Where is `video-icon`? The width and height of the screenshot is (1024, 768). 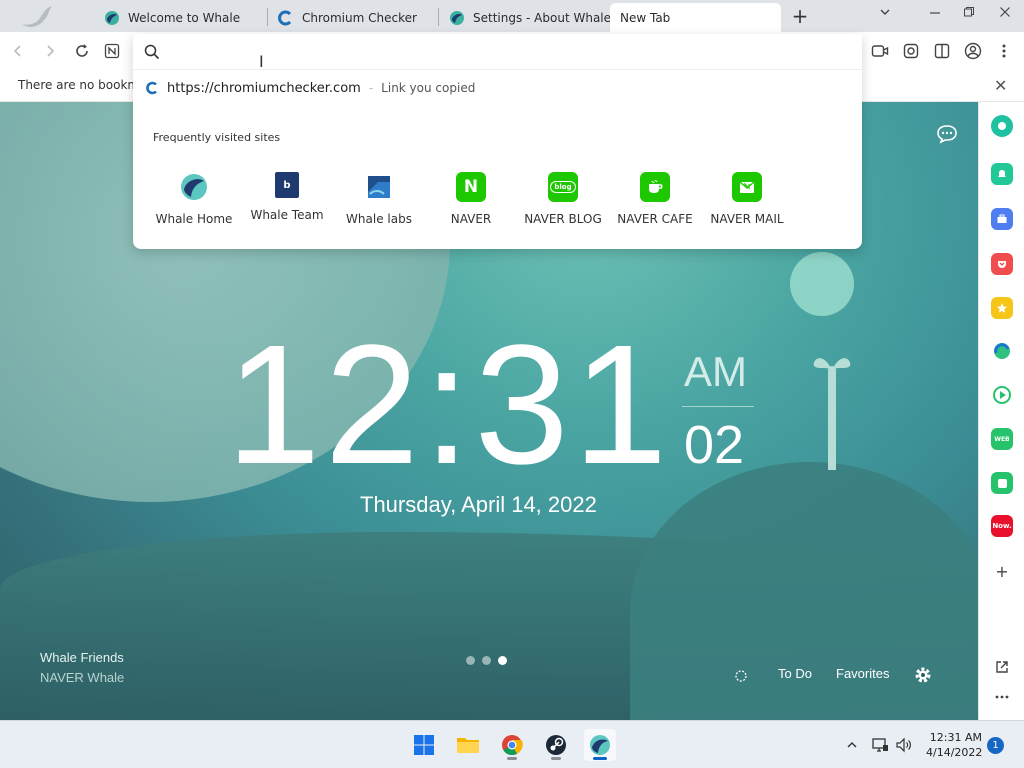 video-icon is located at coordinates (880, 51).